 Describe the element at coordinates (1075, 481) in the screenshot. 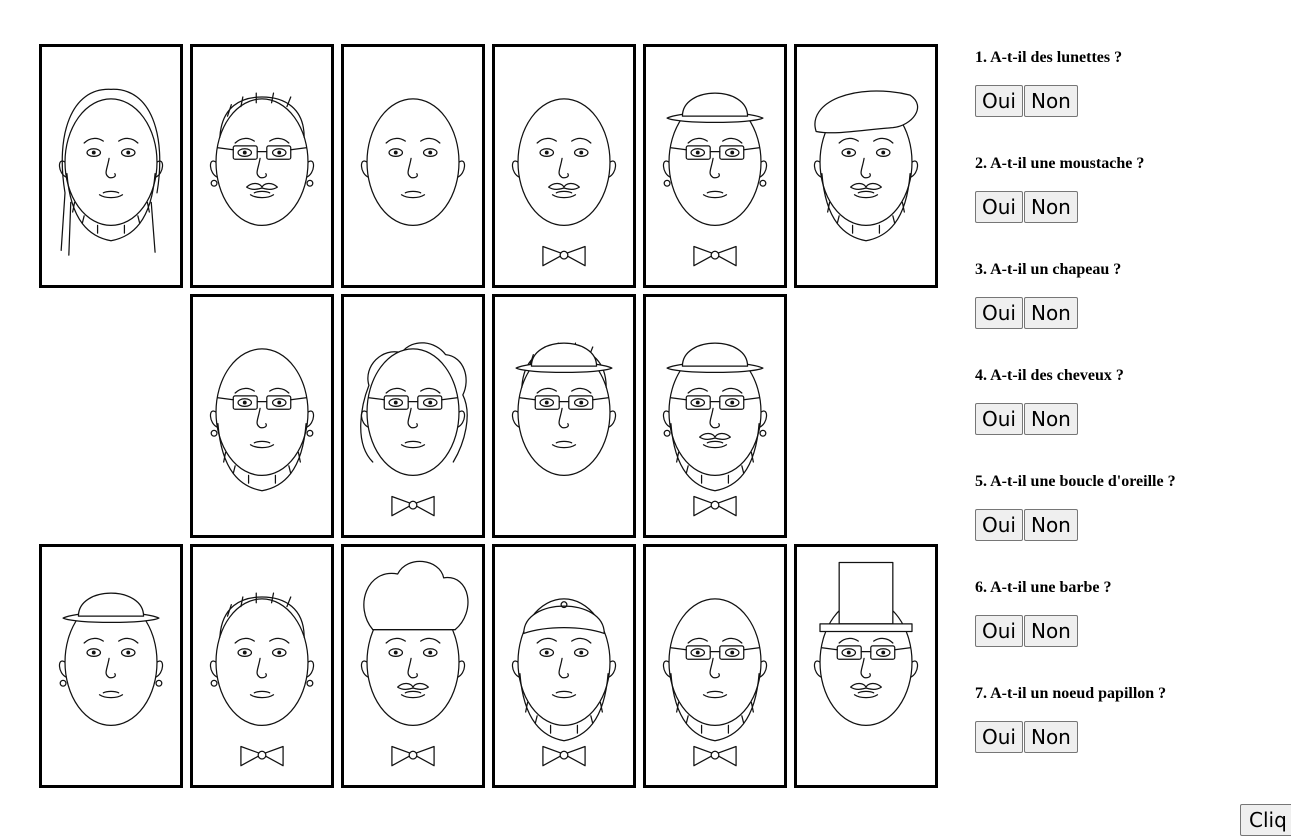

I see `question-label: 5. A-t-il une boucle d'oreille ?` at that location.